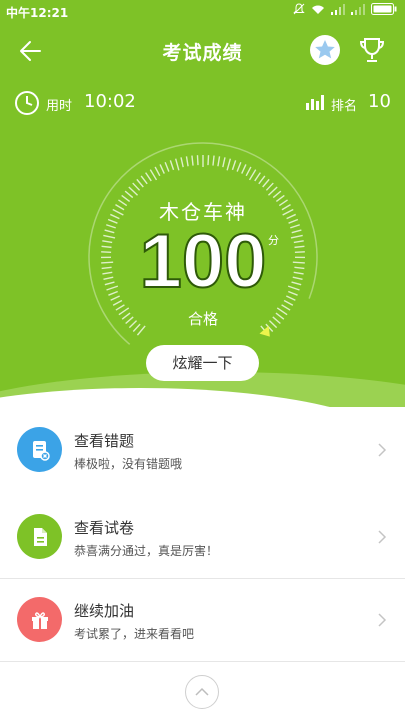 The height and width of the screenshot is (720, 405). I want to click on rank-label: 排名, so click(344, 106).